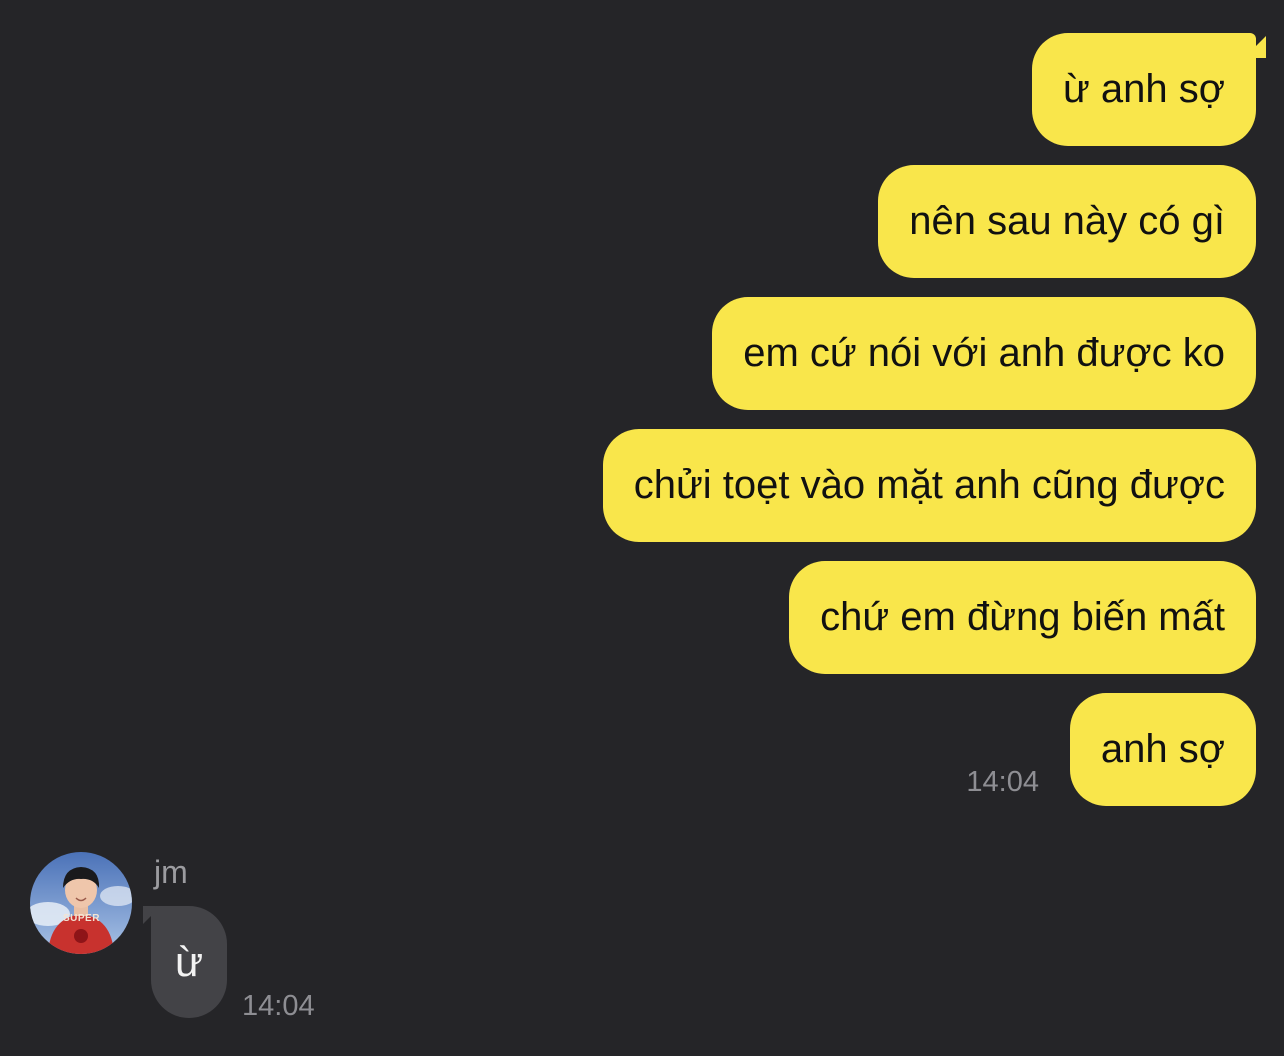  I want to click on outgoing-message-bubble: em cứ nói với anh được ko, so click(984, 353).